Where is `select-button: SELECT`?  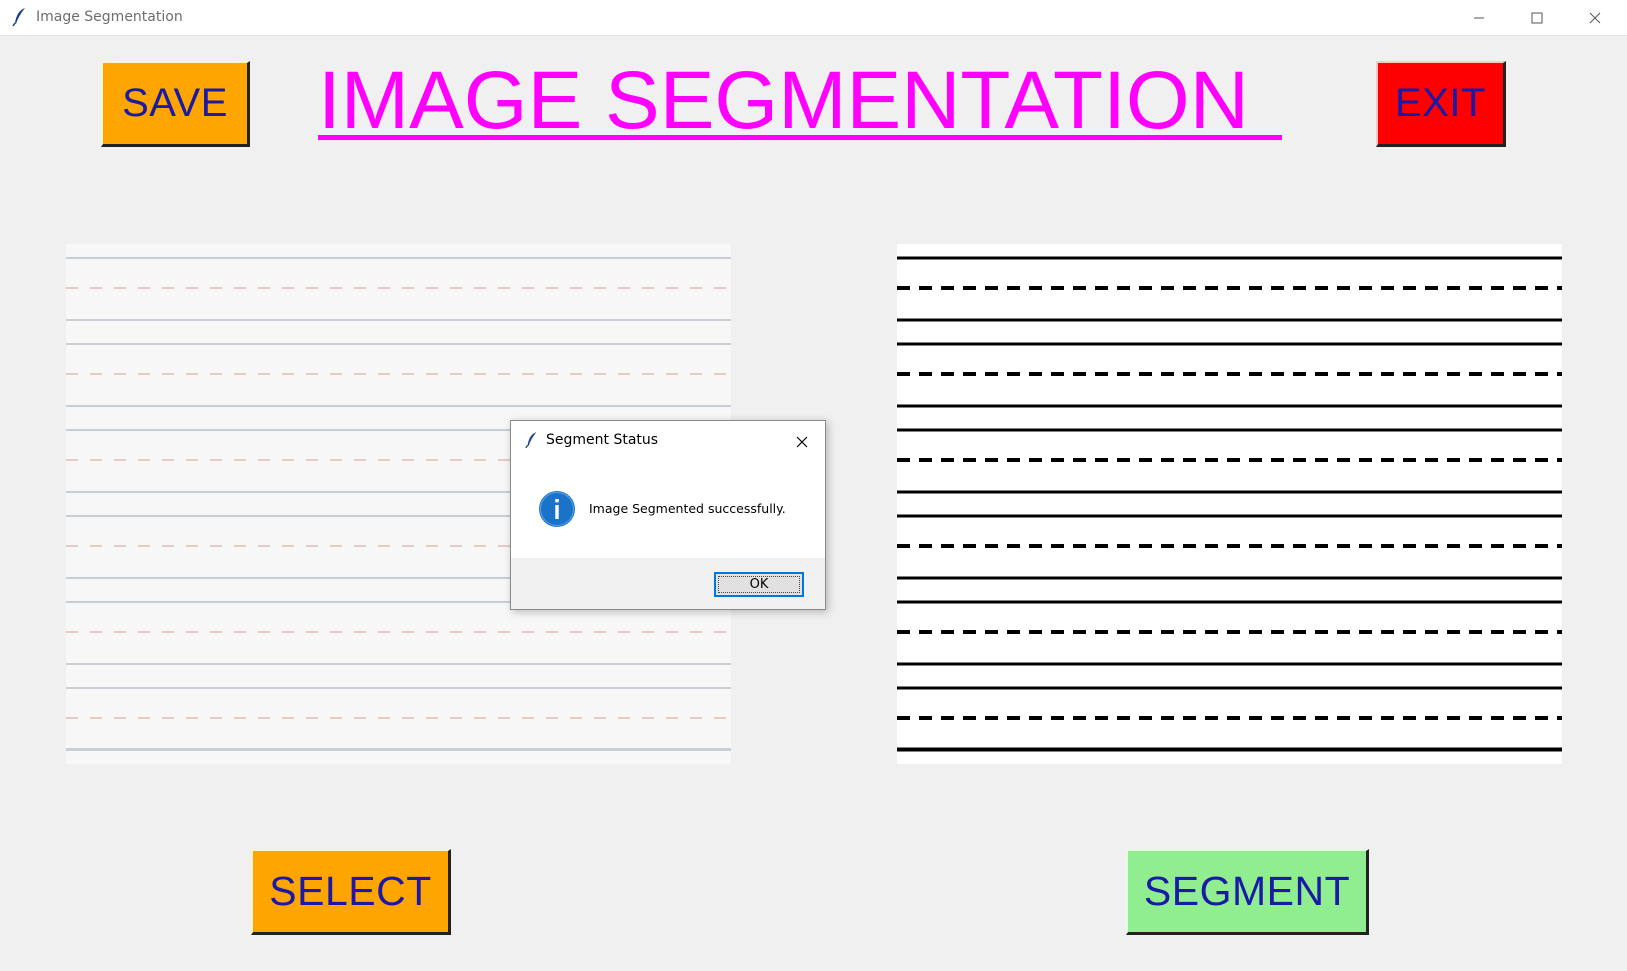
select-button: SELECT is located at coordinates (351, 892).